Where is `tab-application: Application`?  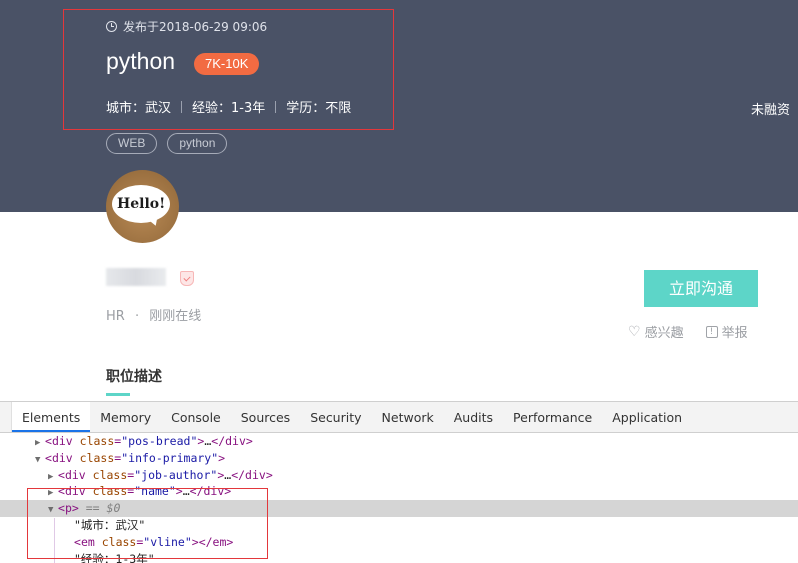
tab-application: Application is located at coordinates (647, 417).